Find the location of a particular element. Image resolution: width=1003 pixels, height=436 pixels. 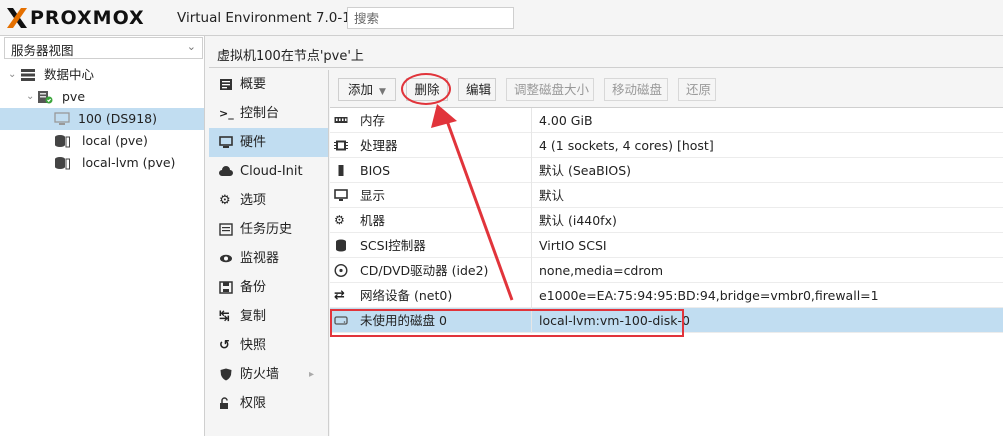

nav-permissions: 权限 is located at coordinates (268, 403).